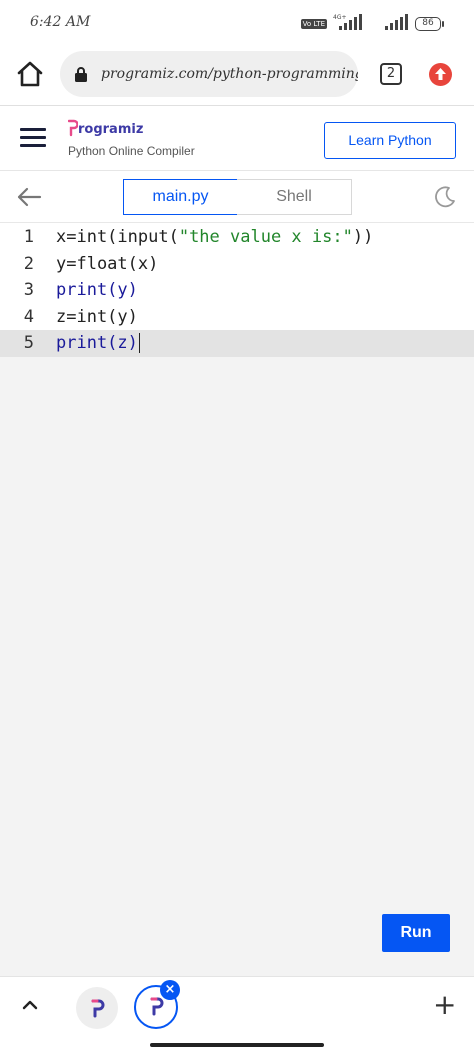  Describe the element at coordinates (28, 263) in the screenshot. I see `line-number: 2` at that location.